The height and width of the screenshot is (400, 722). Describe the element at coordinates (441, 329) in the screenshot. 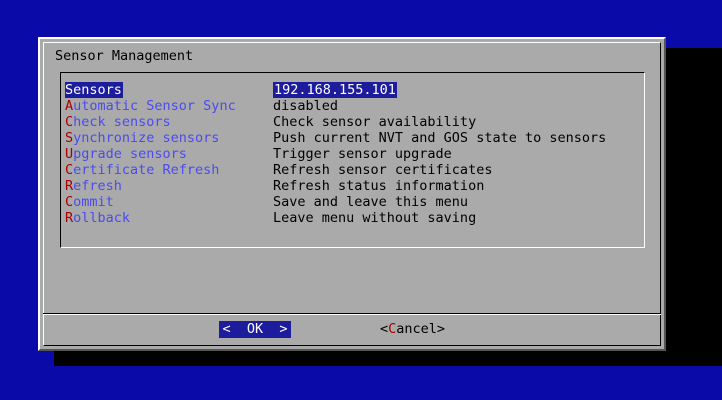

I see `cancel-close-bracket: >` at that location.